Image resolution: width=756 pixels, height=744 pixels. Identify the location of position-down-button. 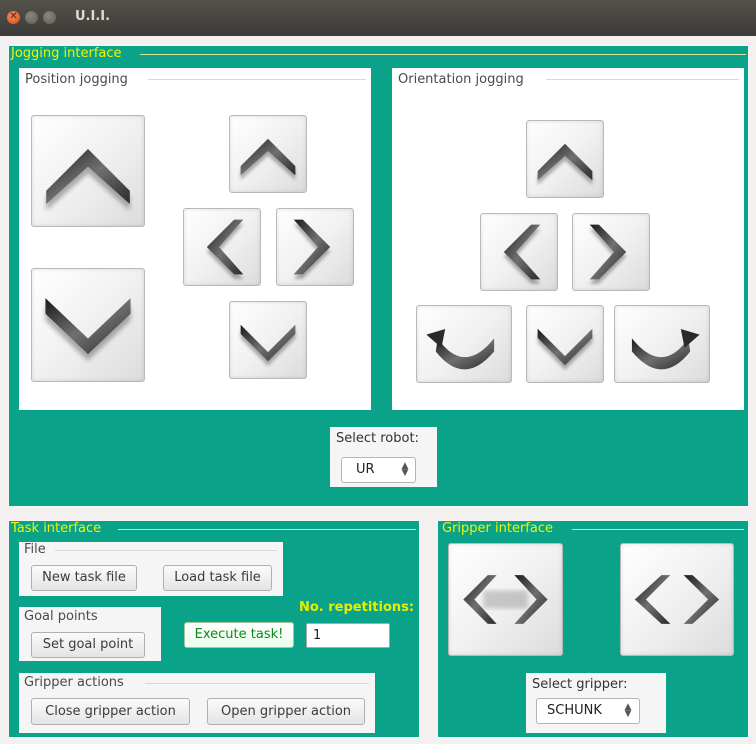
(268, 340).